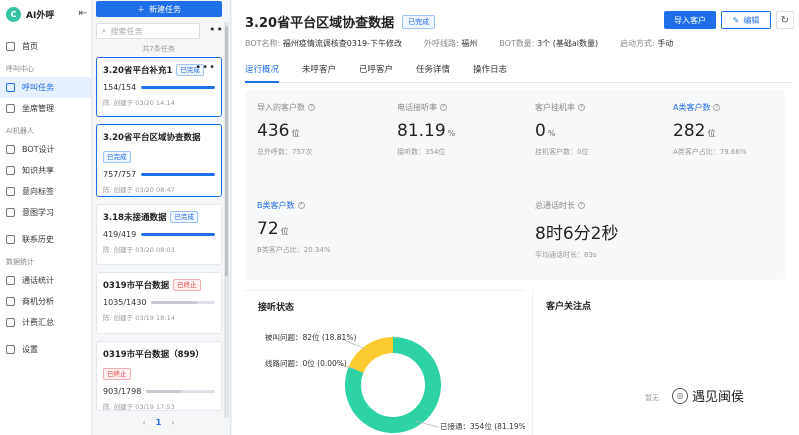 The width and height of the screenshot is (799, 435). Describe the element at coordinates (10, 280) in the screenshot. I see `stats-icon` at that location.